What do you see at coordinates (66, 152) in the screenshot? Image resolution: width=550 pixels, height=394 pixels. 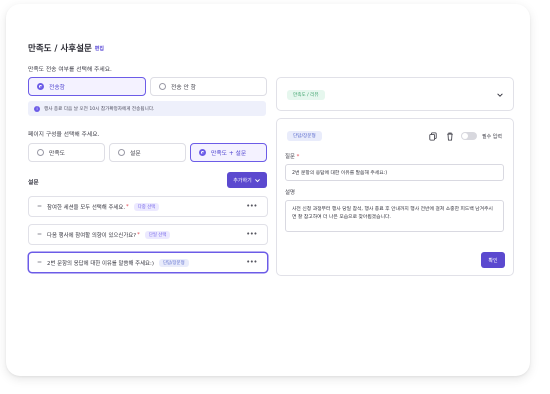 I see `layout-option-satisfaction: 만족도` at bounding box center [66, 152].